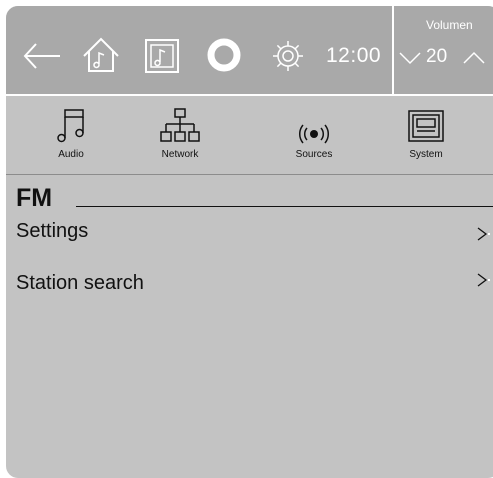 The height and width of the screenshot is (478, 493). What do you see at coordinates (393, 50) in the screenshot?
I see `volume-divider` at bounding box center [393, 50].